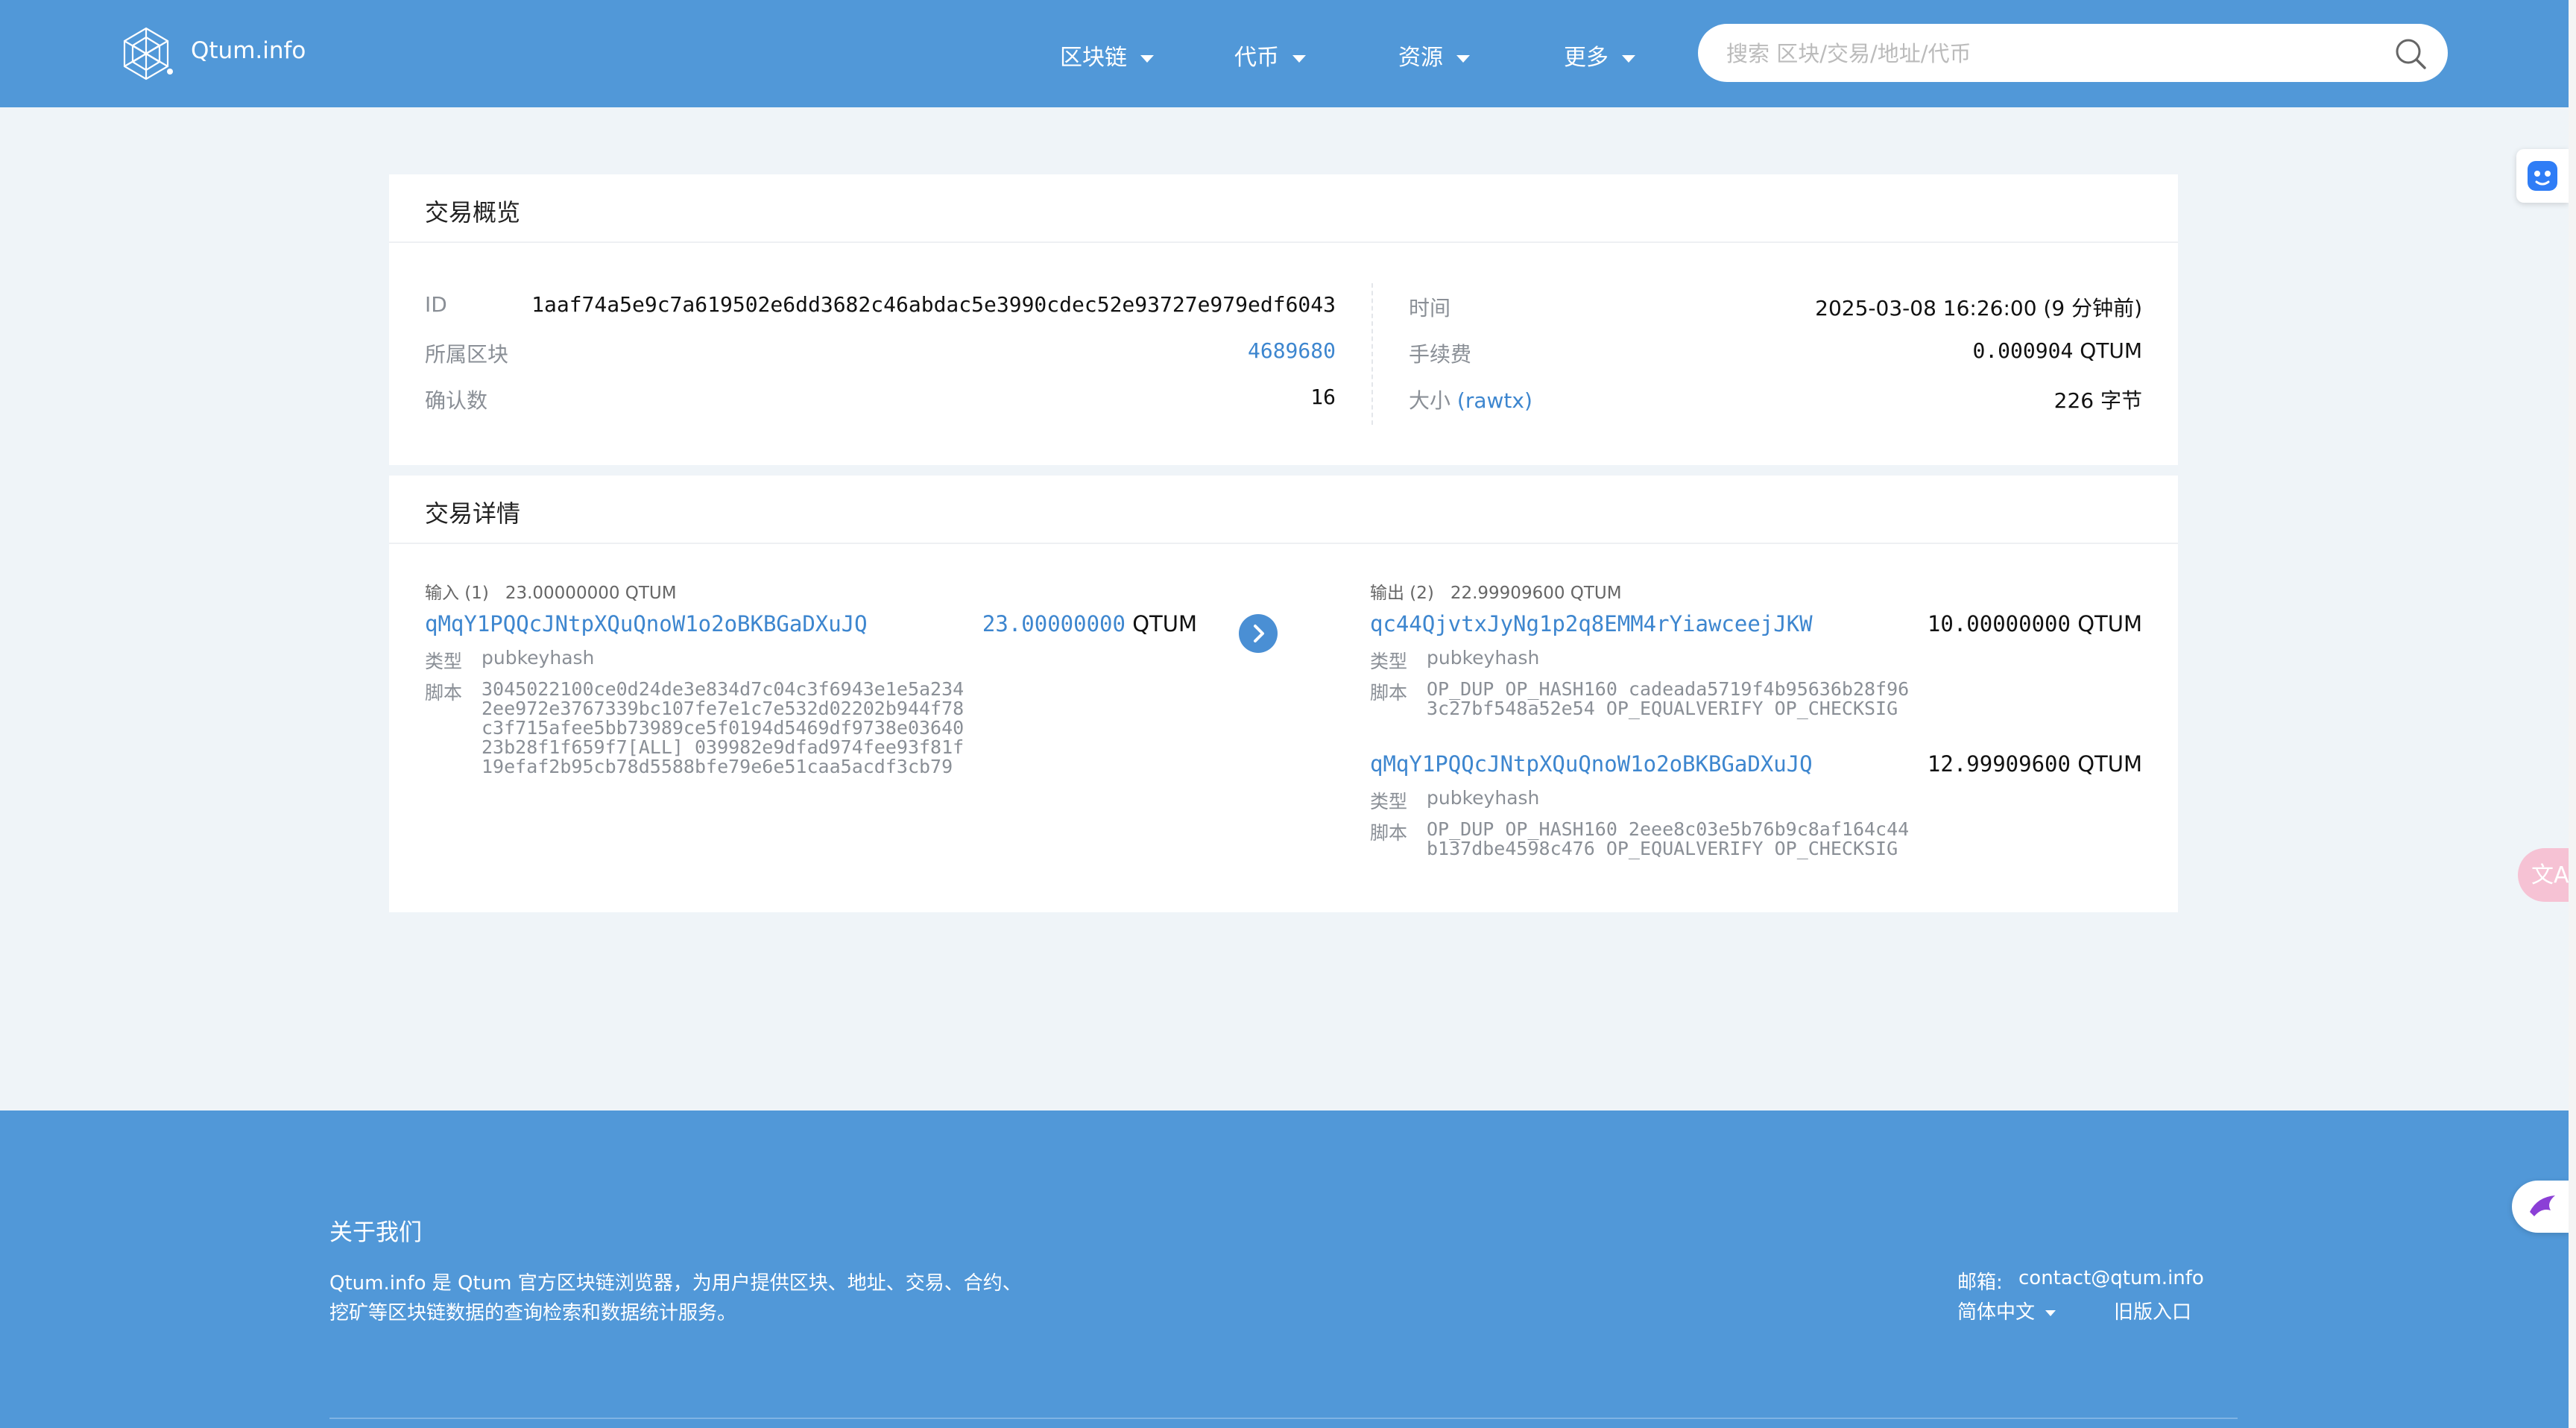 This screenshot has height=1428, width=2576. Describe the element at coordinates (1256, 58) in the screenshot. I see `nav-tokens-label: 代币` at that location.